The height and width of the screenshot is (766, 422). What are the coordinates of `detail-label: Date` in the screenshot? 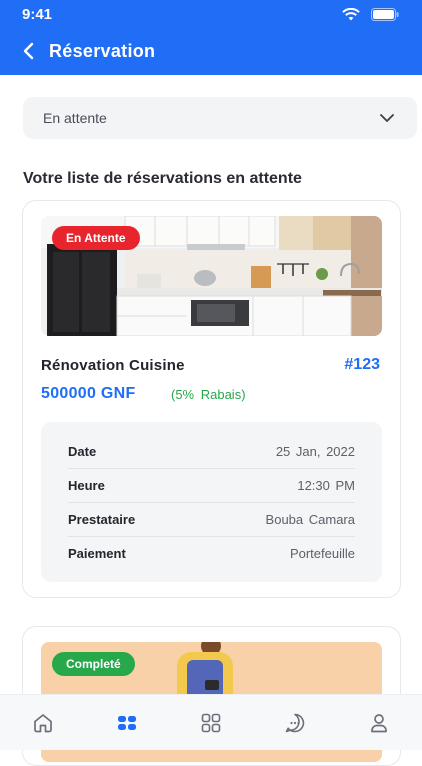 It's located at (82, 451).